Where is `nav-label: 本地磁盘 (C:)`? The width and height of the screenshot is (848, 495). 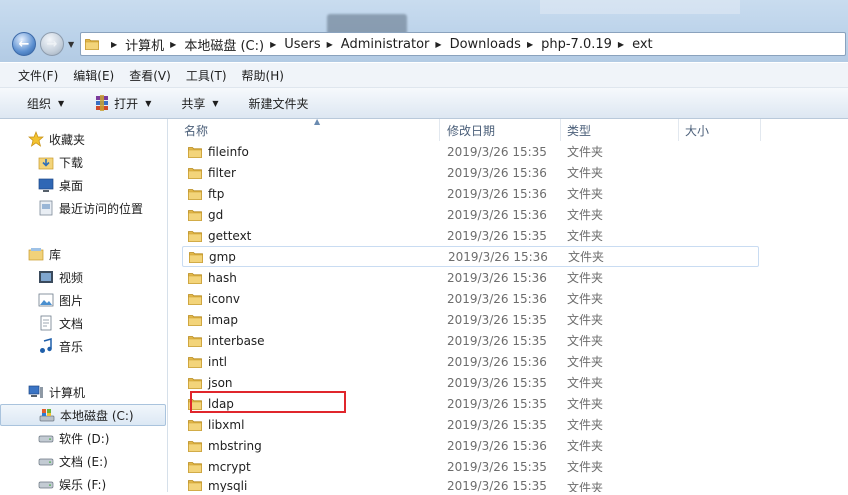
nav-label: 本地磁盘 (C:) is located at coordinates (97, 415).